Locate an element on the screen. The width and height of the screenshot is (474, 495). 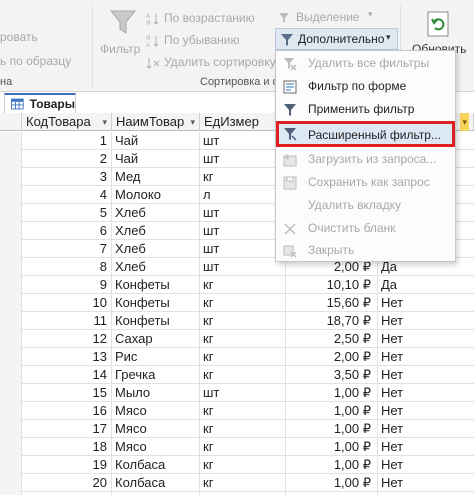
cell-kodtovara: 12 is located at coordinates (67, 339).